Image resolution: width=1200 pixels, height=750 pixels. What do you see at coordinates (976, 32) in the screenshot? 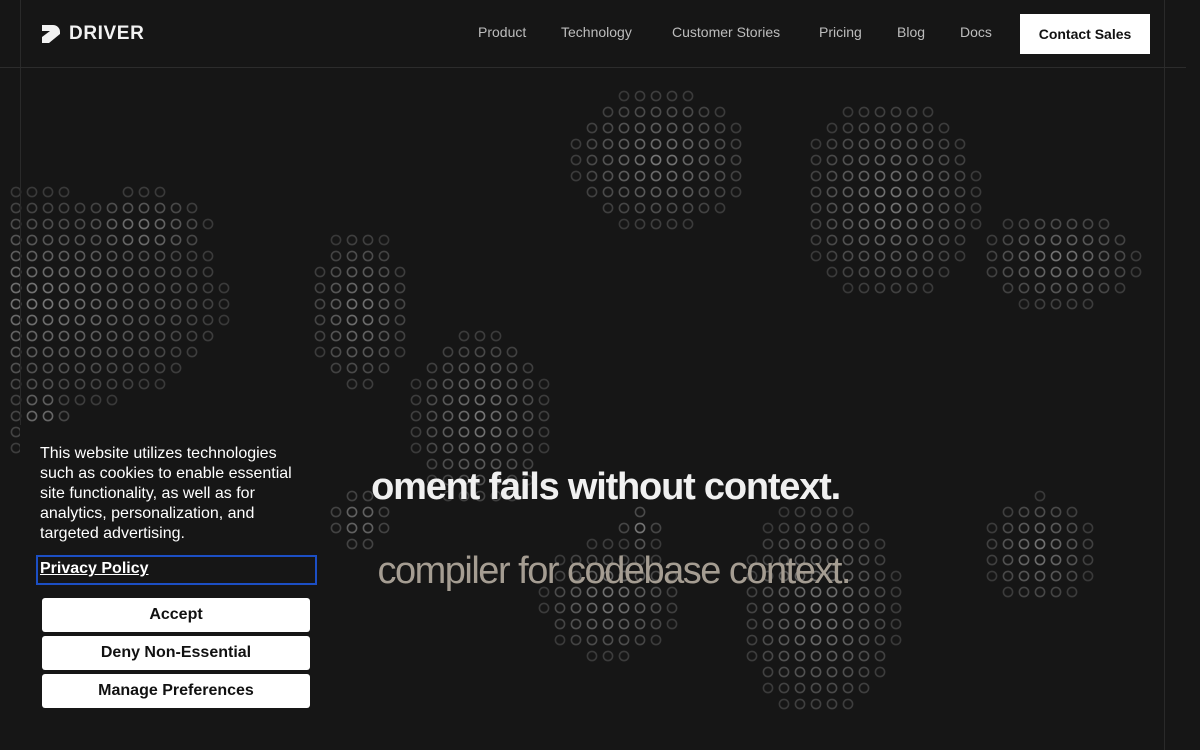
I see `nav-docs: Docs` at bounding box center [976, 32].